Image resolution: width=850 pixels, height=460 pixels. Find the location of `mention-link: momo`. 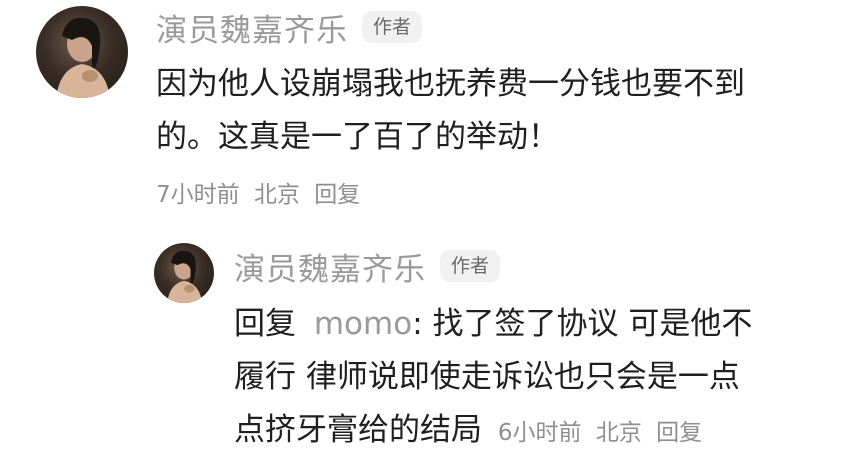

mention-link: momo is located at coordinates (363, 324).